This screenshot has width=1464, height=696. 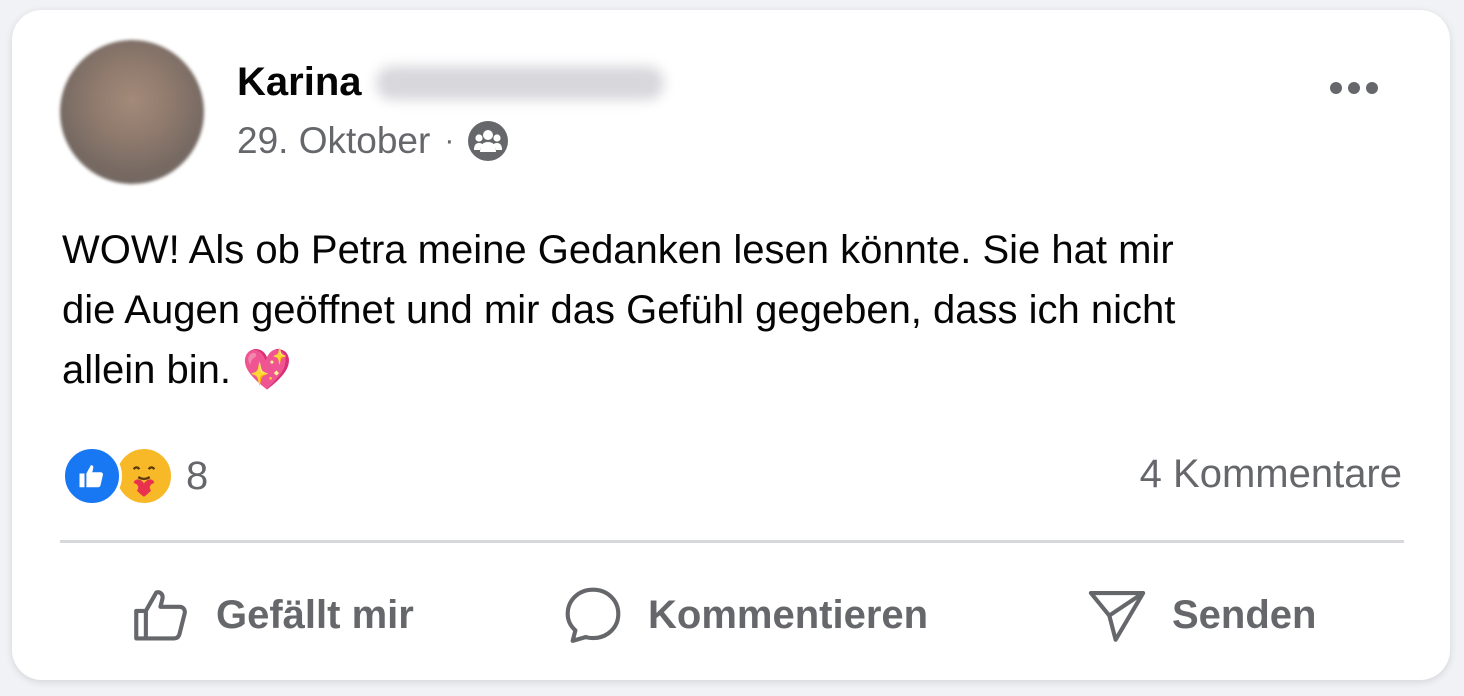 I want to click on group-audience-icon, so click(x=488, y=141).